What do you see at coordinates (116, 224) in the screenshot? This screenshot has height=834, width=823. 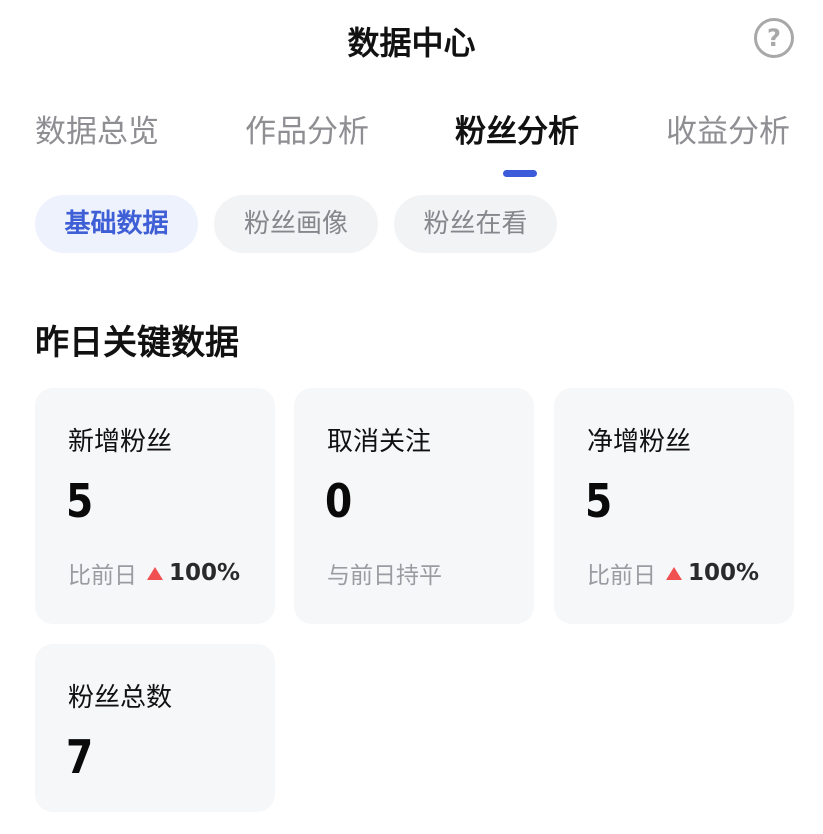 I see `chip-basic-data: 基础数据` at bounding box center [116, 224].